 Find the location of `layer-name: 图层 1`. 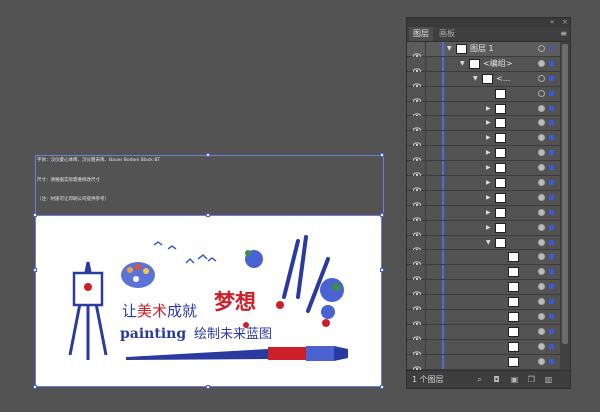

layer-name: 图层 1 is located at coordinates (482, 49).